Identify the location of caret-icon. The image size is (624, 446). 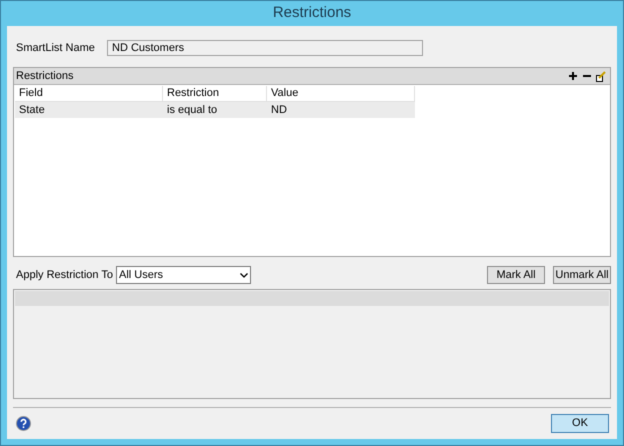
(244, 275).